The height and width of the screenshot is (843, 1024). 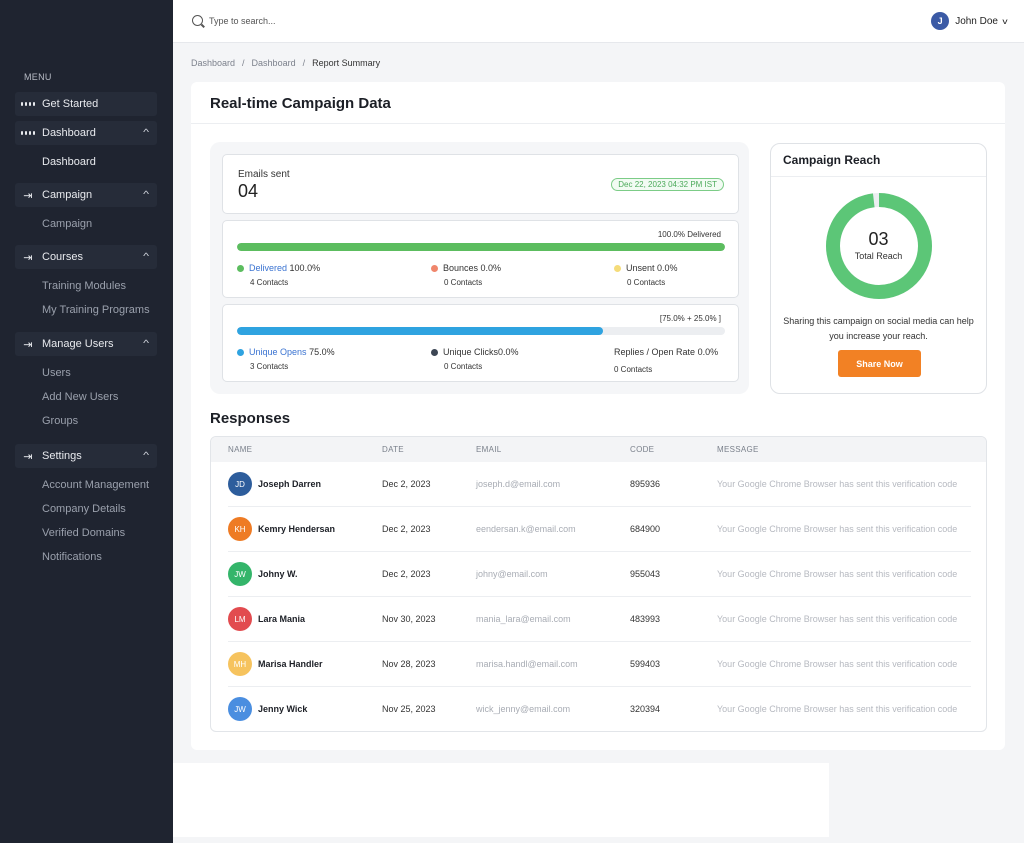 I want to click on sidebar-group-label: Manage Users, so click(x=78, y=344).